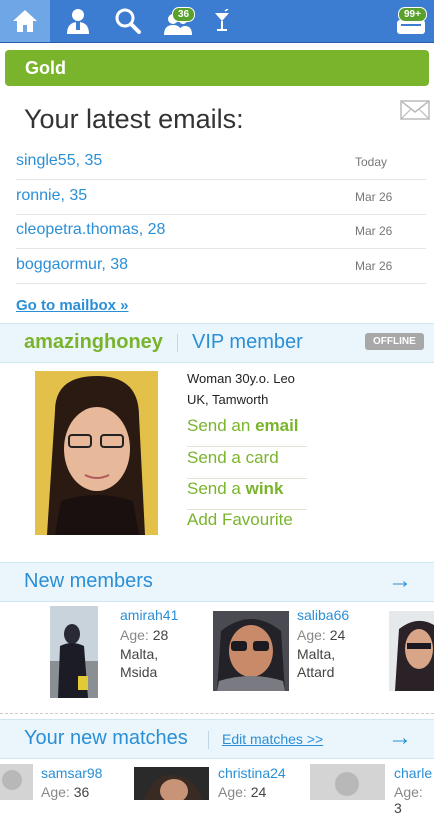 This screenshot has height=816, width=434. I want to click on match-age: Age: 36, so click(65, 792).